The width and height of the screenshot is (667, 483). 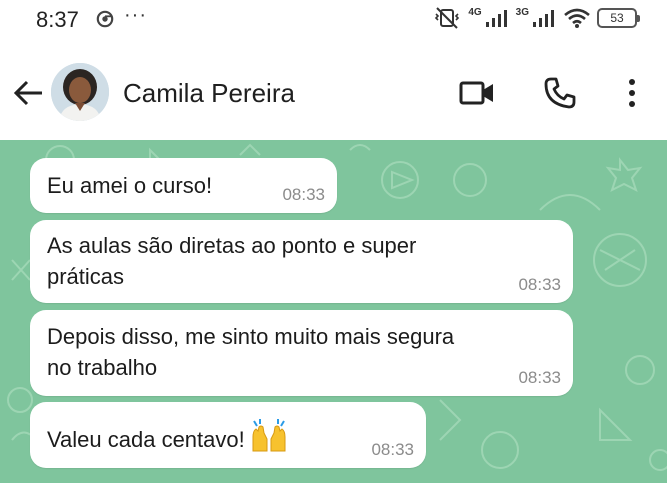 I want to click on video-call-button, so click(x=477, y=93).